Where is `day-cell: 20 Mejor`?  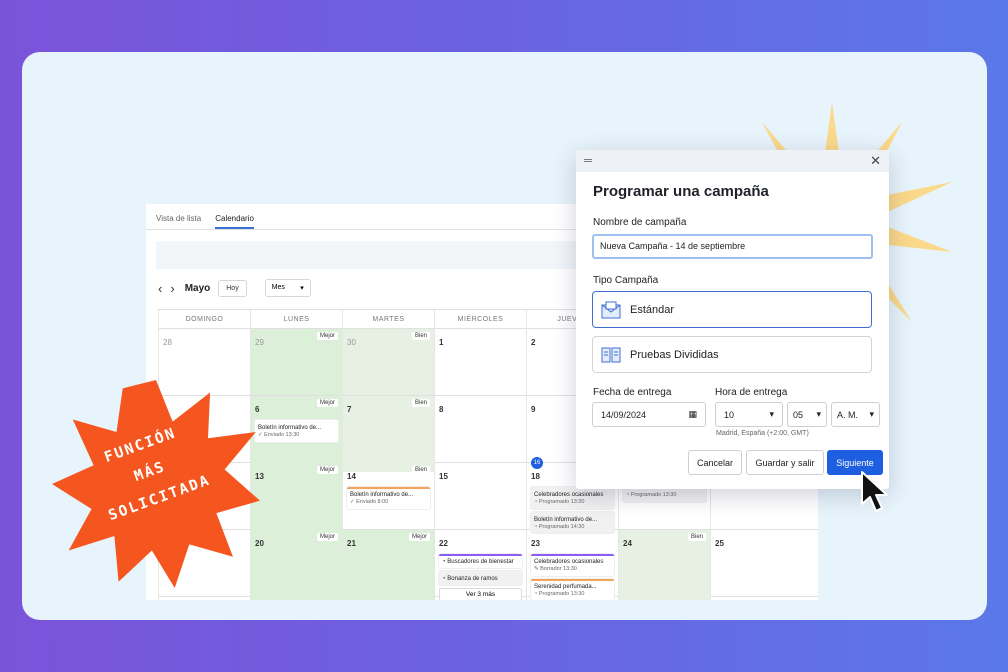
day-cell: 20 Mejor is located at coordinates (296, 565).